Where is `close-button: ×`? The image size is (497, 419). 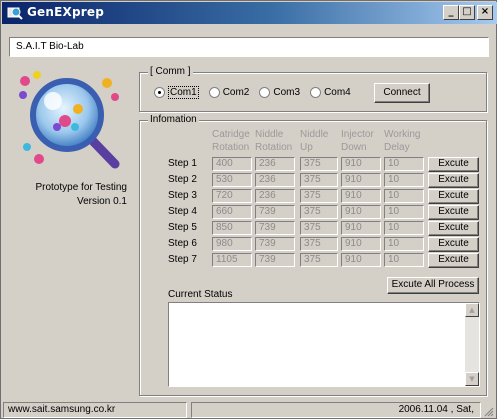
close-button: × is located at coordinates (485, 12).